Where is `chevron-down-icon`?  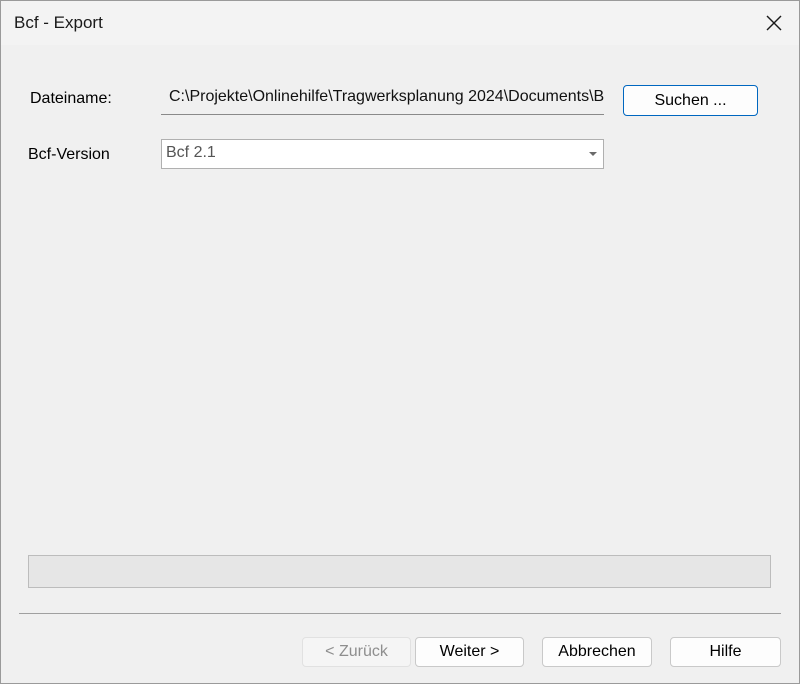 chevron-down-icon is located at coordinates (593, 154).